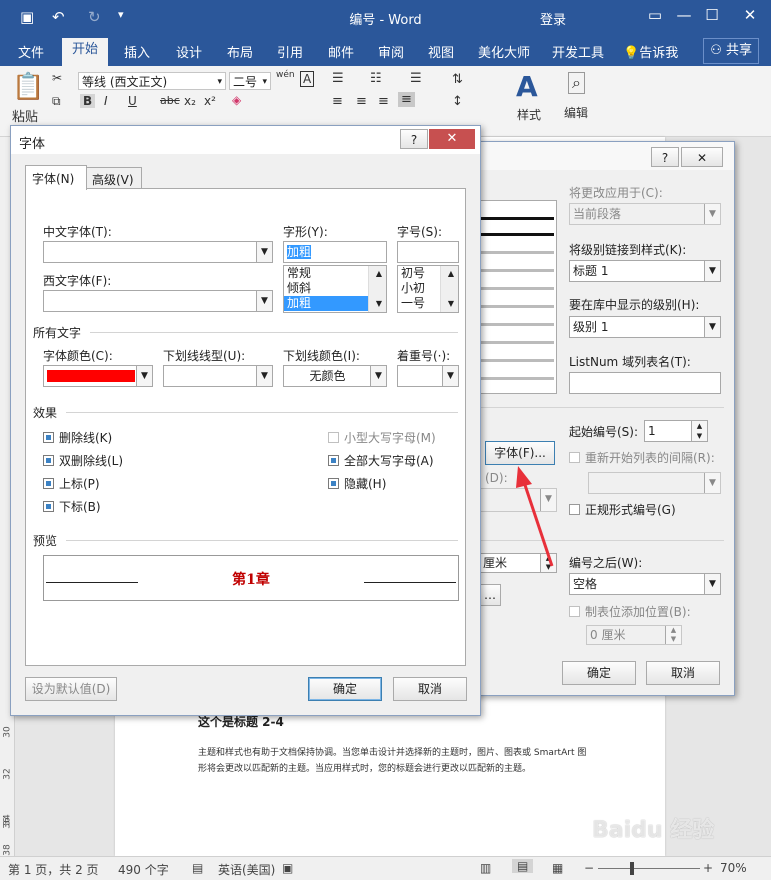  I want to click on line-spacing-icon: ↕, so click(457, 101).